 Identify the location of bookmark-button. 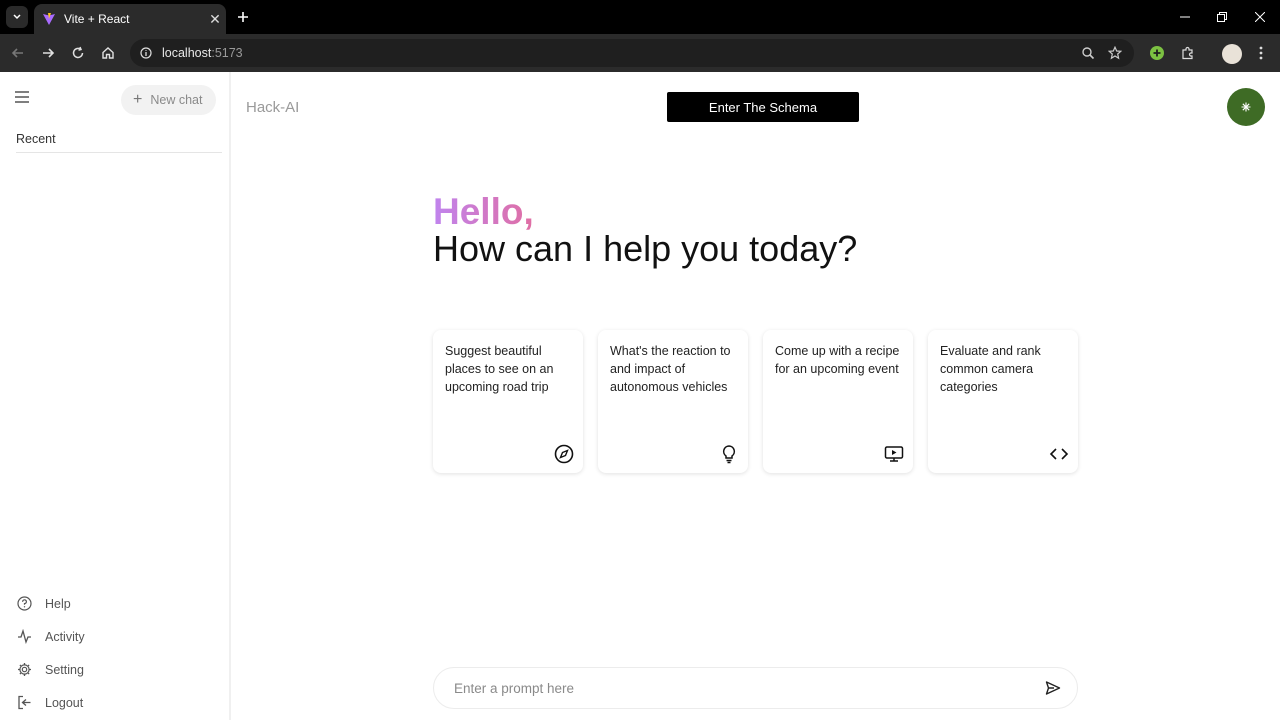
(1115, 53).